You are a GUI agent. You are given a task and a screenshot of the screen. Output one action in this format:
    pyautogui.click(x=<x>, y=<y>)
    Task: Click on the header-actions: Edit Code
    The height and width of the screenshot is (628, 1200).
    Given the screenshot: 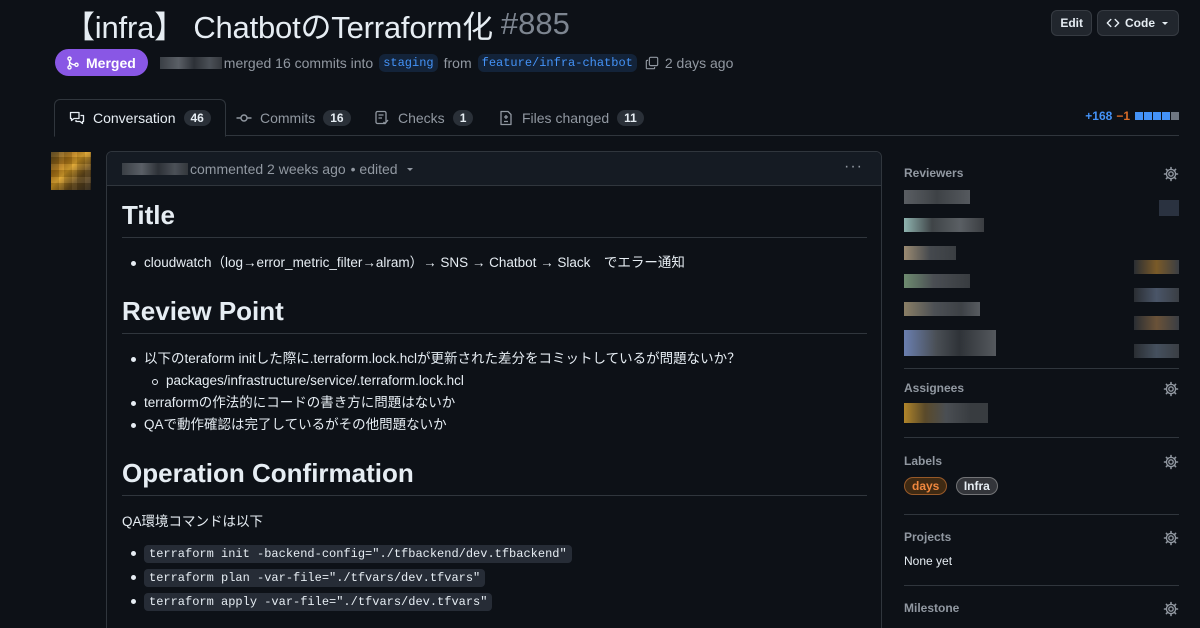 What is the action you would take?
    pyautogui.click(x=1115, y=23)
    